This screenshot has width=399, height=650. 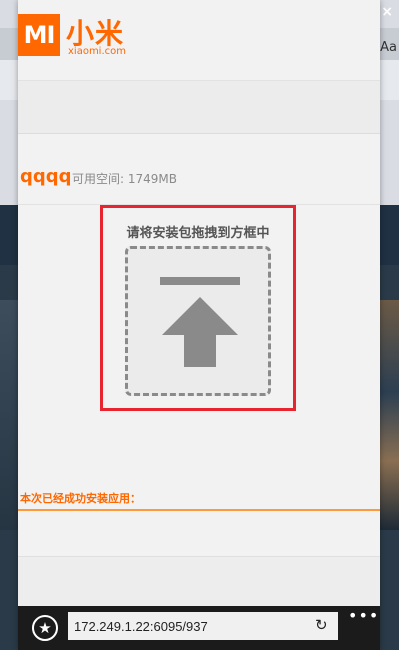 What do you see at coordinates (199, 510) in the screenshot?
I see `divider` at bounding box center [199, 510].